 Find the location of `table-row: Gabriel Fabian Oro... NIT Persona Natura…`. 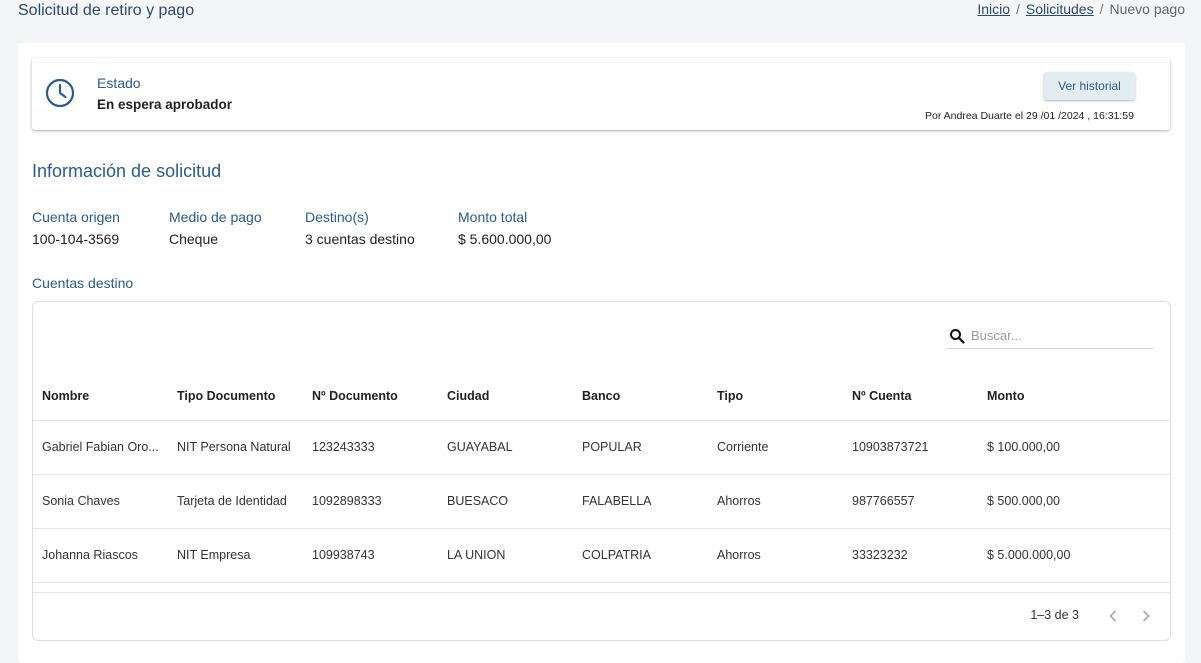

table-row: Gabriel Fabian Oro... NIT Persona Natura… is located at coordinates (601, 447).